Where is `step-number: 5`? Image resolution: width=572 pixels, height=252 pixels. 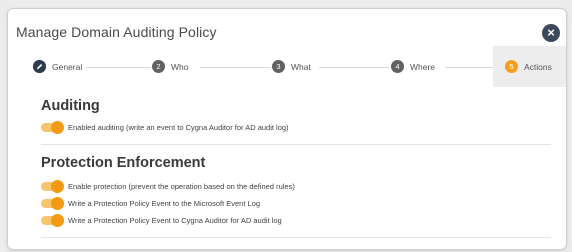
step-number: 5 is located at coordinates (511, 66).